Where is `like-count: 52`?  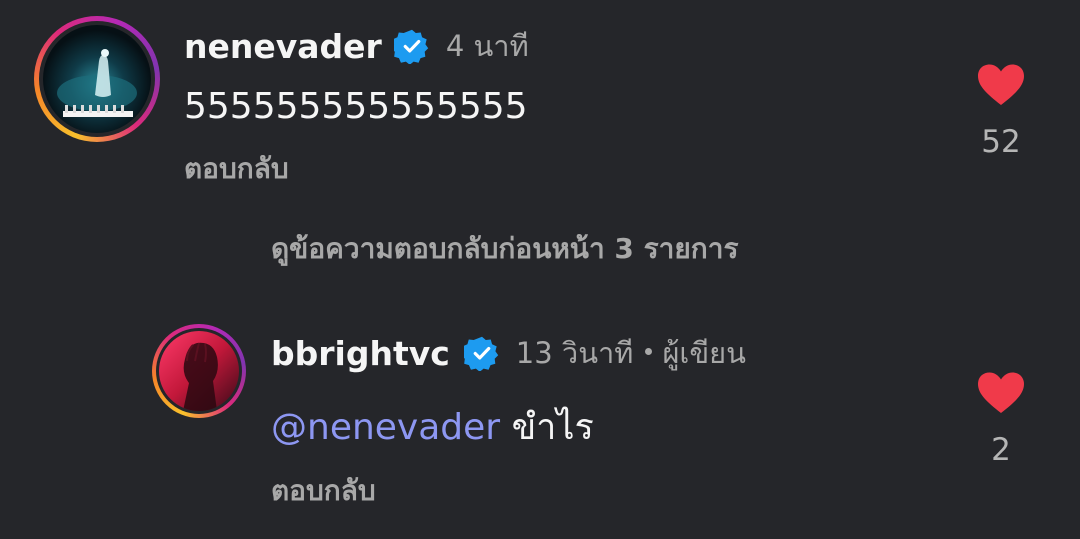
like-count: 52 is located at coordinates (1001, 142).